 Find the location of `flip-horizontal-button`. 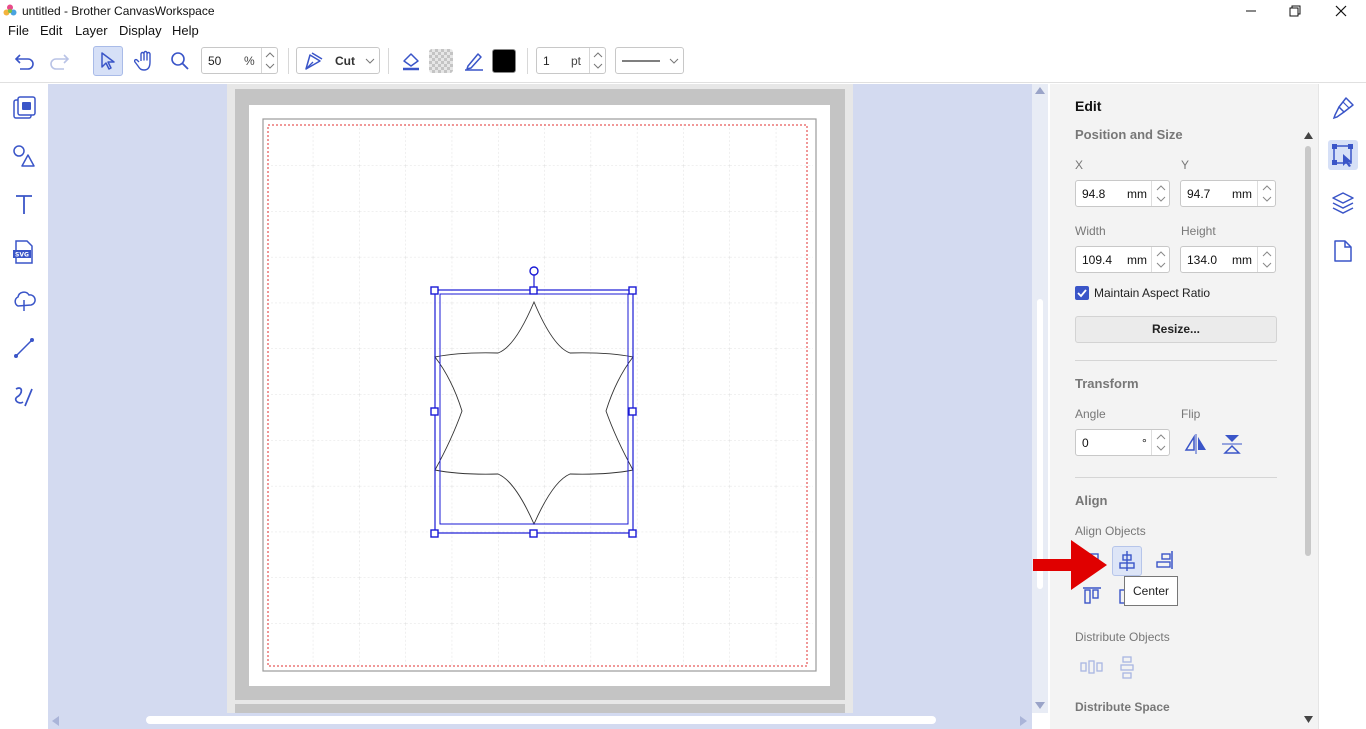

flip-horizontal-button is located at coordinates (1196, 444).